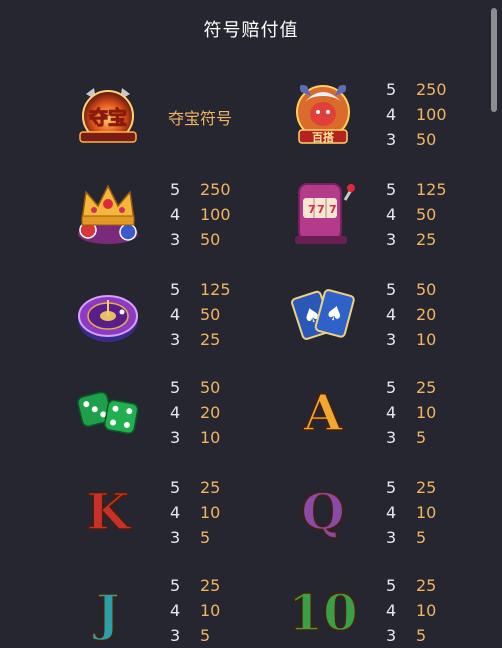 Image resolution: width=502 pixels, height=648 pixels. I want to click on paytable-wild: 5 250 4 100 3 50, so click(416, 114).